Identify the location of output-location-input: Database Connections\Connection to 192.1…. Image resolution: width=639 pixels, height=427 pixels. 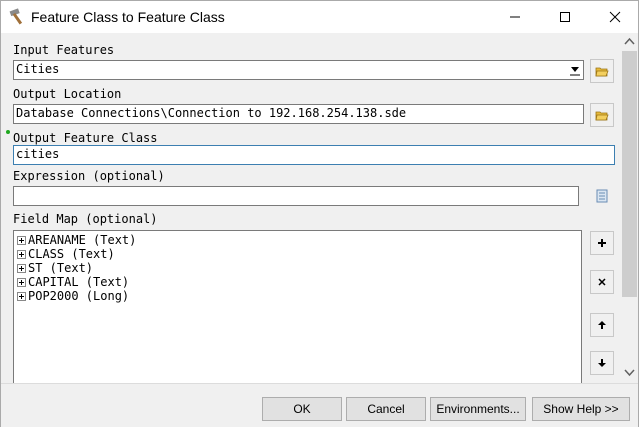
(298, 114).